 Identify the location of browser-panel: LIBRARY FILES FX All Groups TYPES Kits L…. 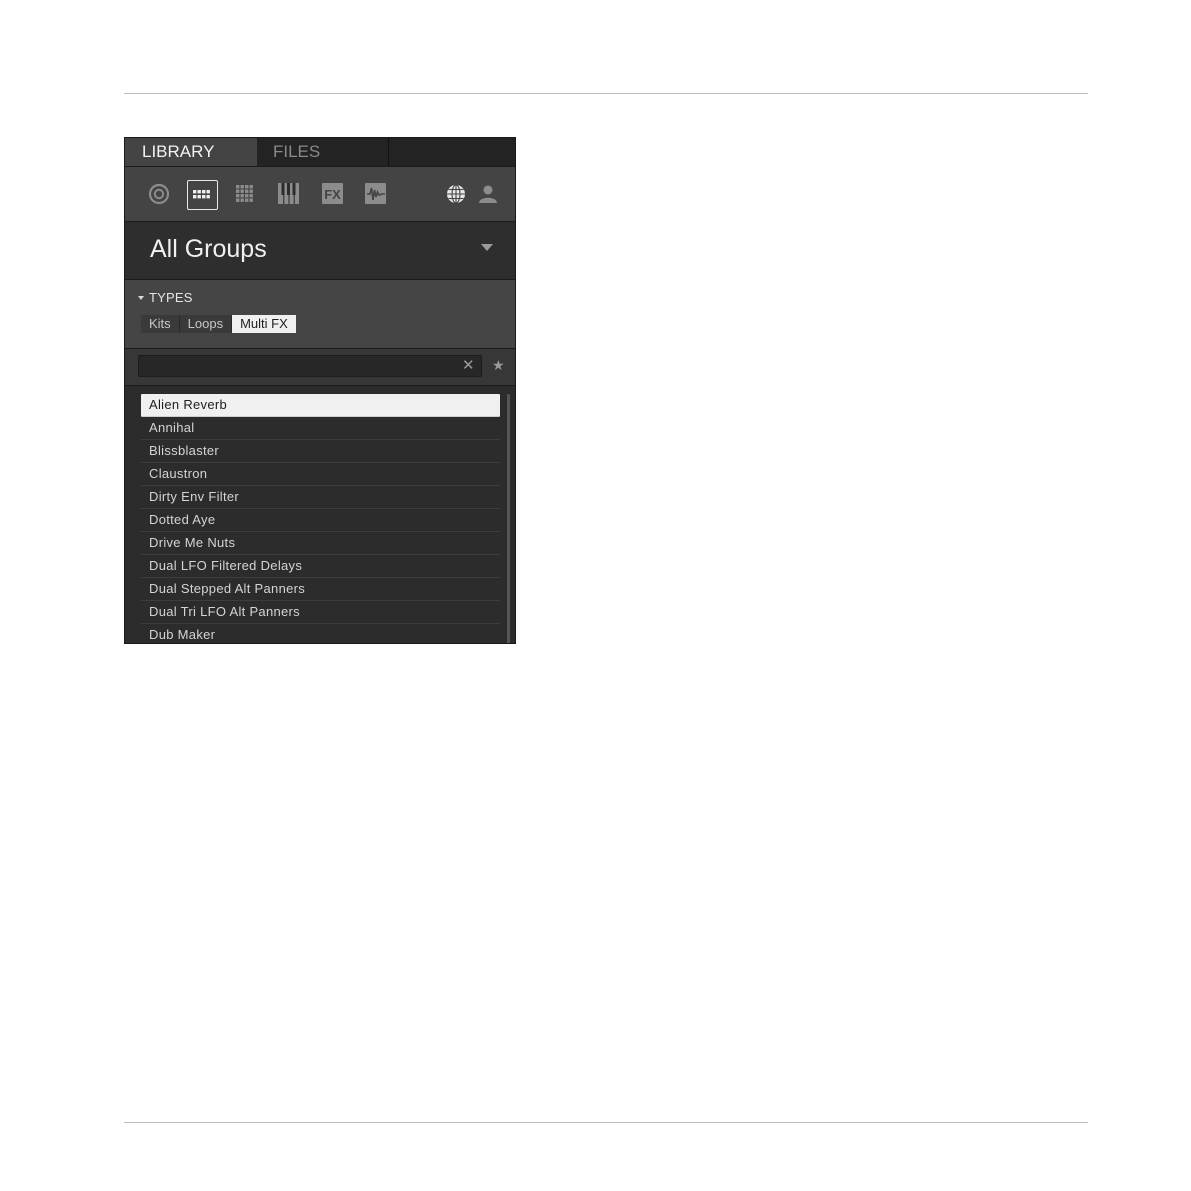
(320, 390).